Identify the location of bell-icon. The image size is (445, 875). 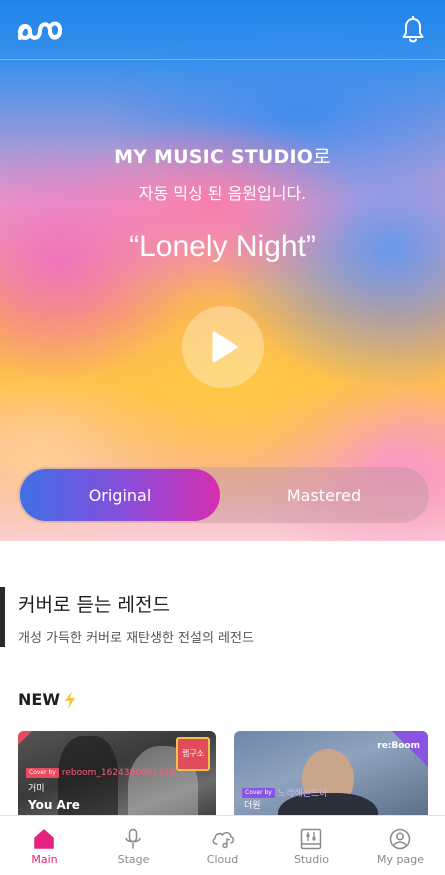
(413, 30).